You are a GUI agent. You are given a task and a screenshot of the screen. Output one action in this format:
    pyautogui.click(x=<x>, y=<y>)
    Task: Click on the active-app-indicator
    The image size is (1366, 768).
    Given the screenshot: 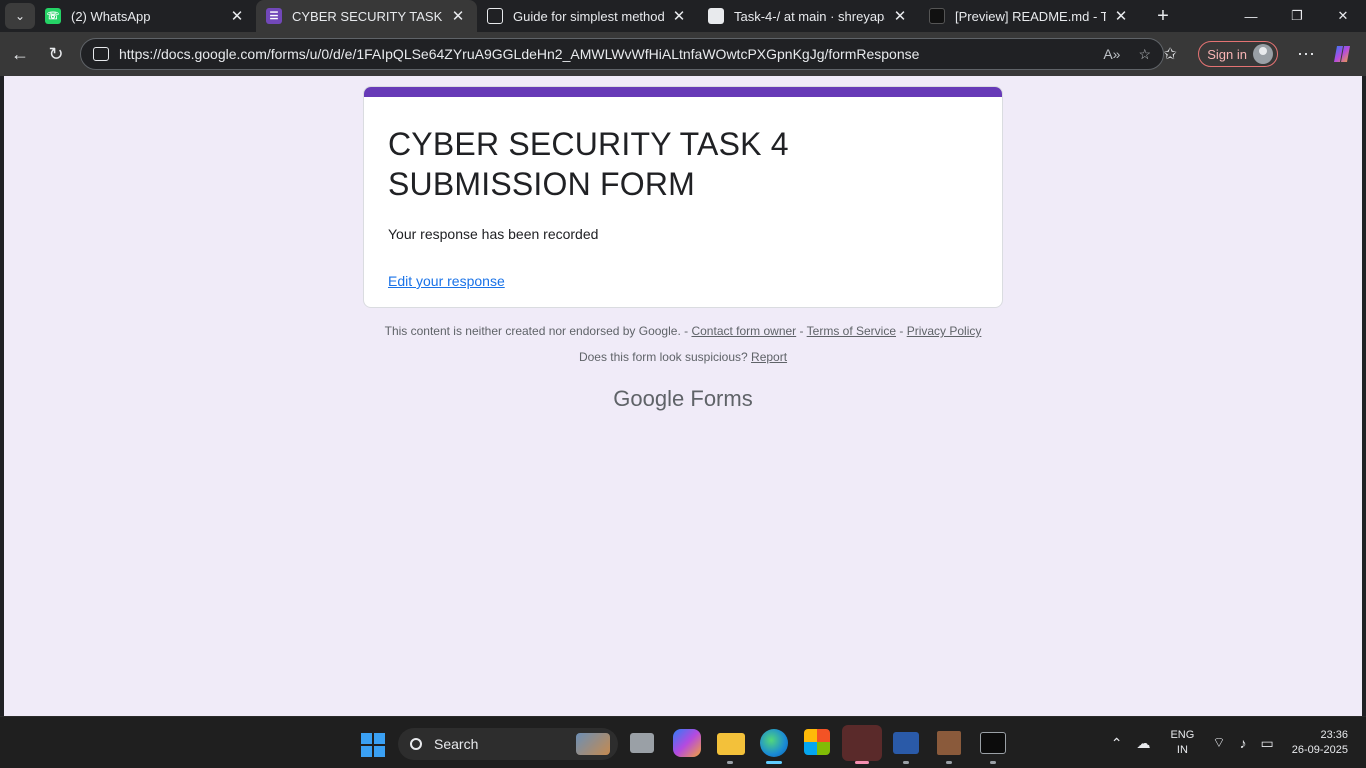 What is the action you would take?
    pyautogui.click(x=774, y=762)
    